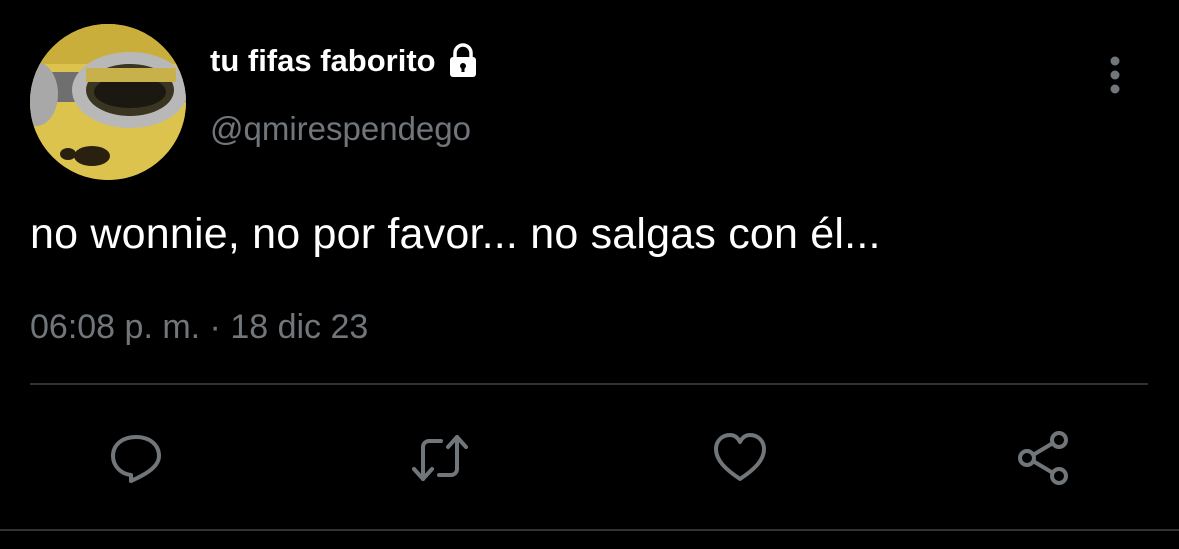 The image size is (1179, 549). Describe the element at coordinates (463, 61) in the screenshot. I see `lock-icon` at that location.